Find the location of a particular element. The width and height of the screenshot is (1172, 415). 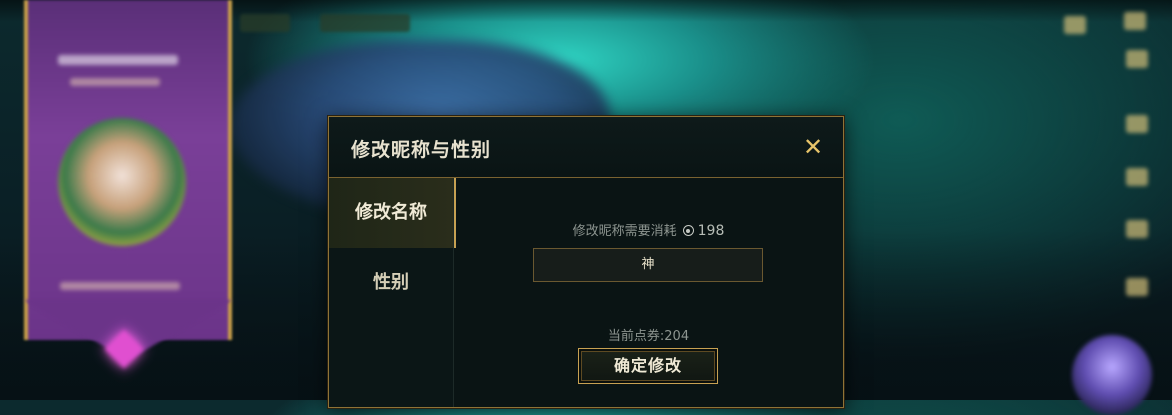

close-icon: ✕ is located at coordinates (813, 147).